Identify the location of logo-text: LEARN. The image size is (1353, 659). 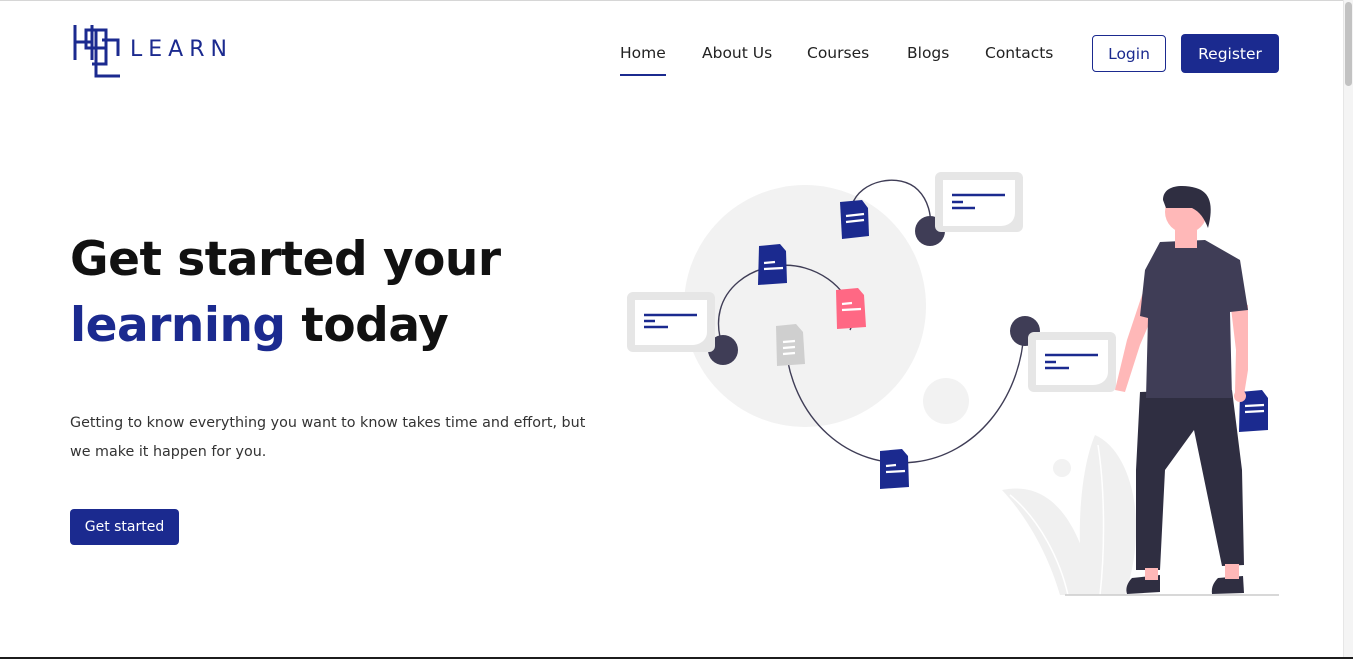
(181, 49).